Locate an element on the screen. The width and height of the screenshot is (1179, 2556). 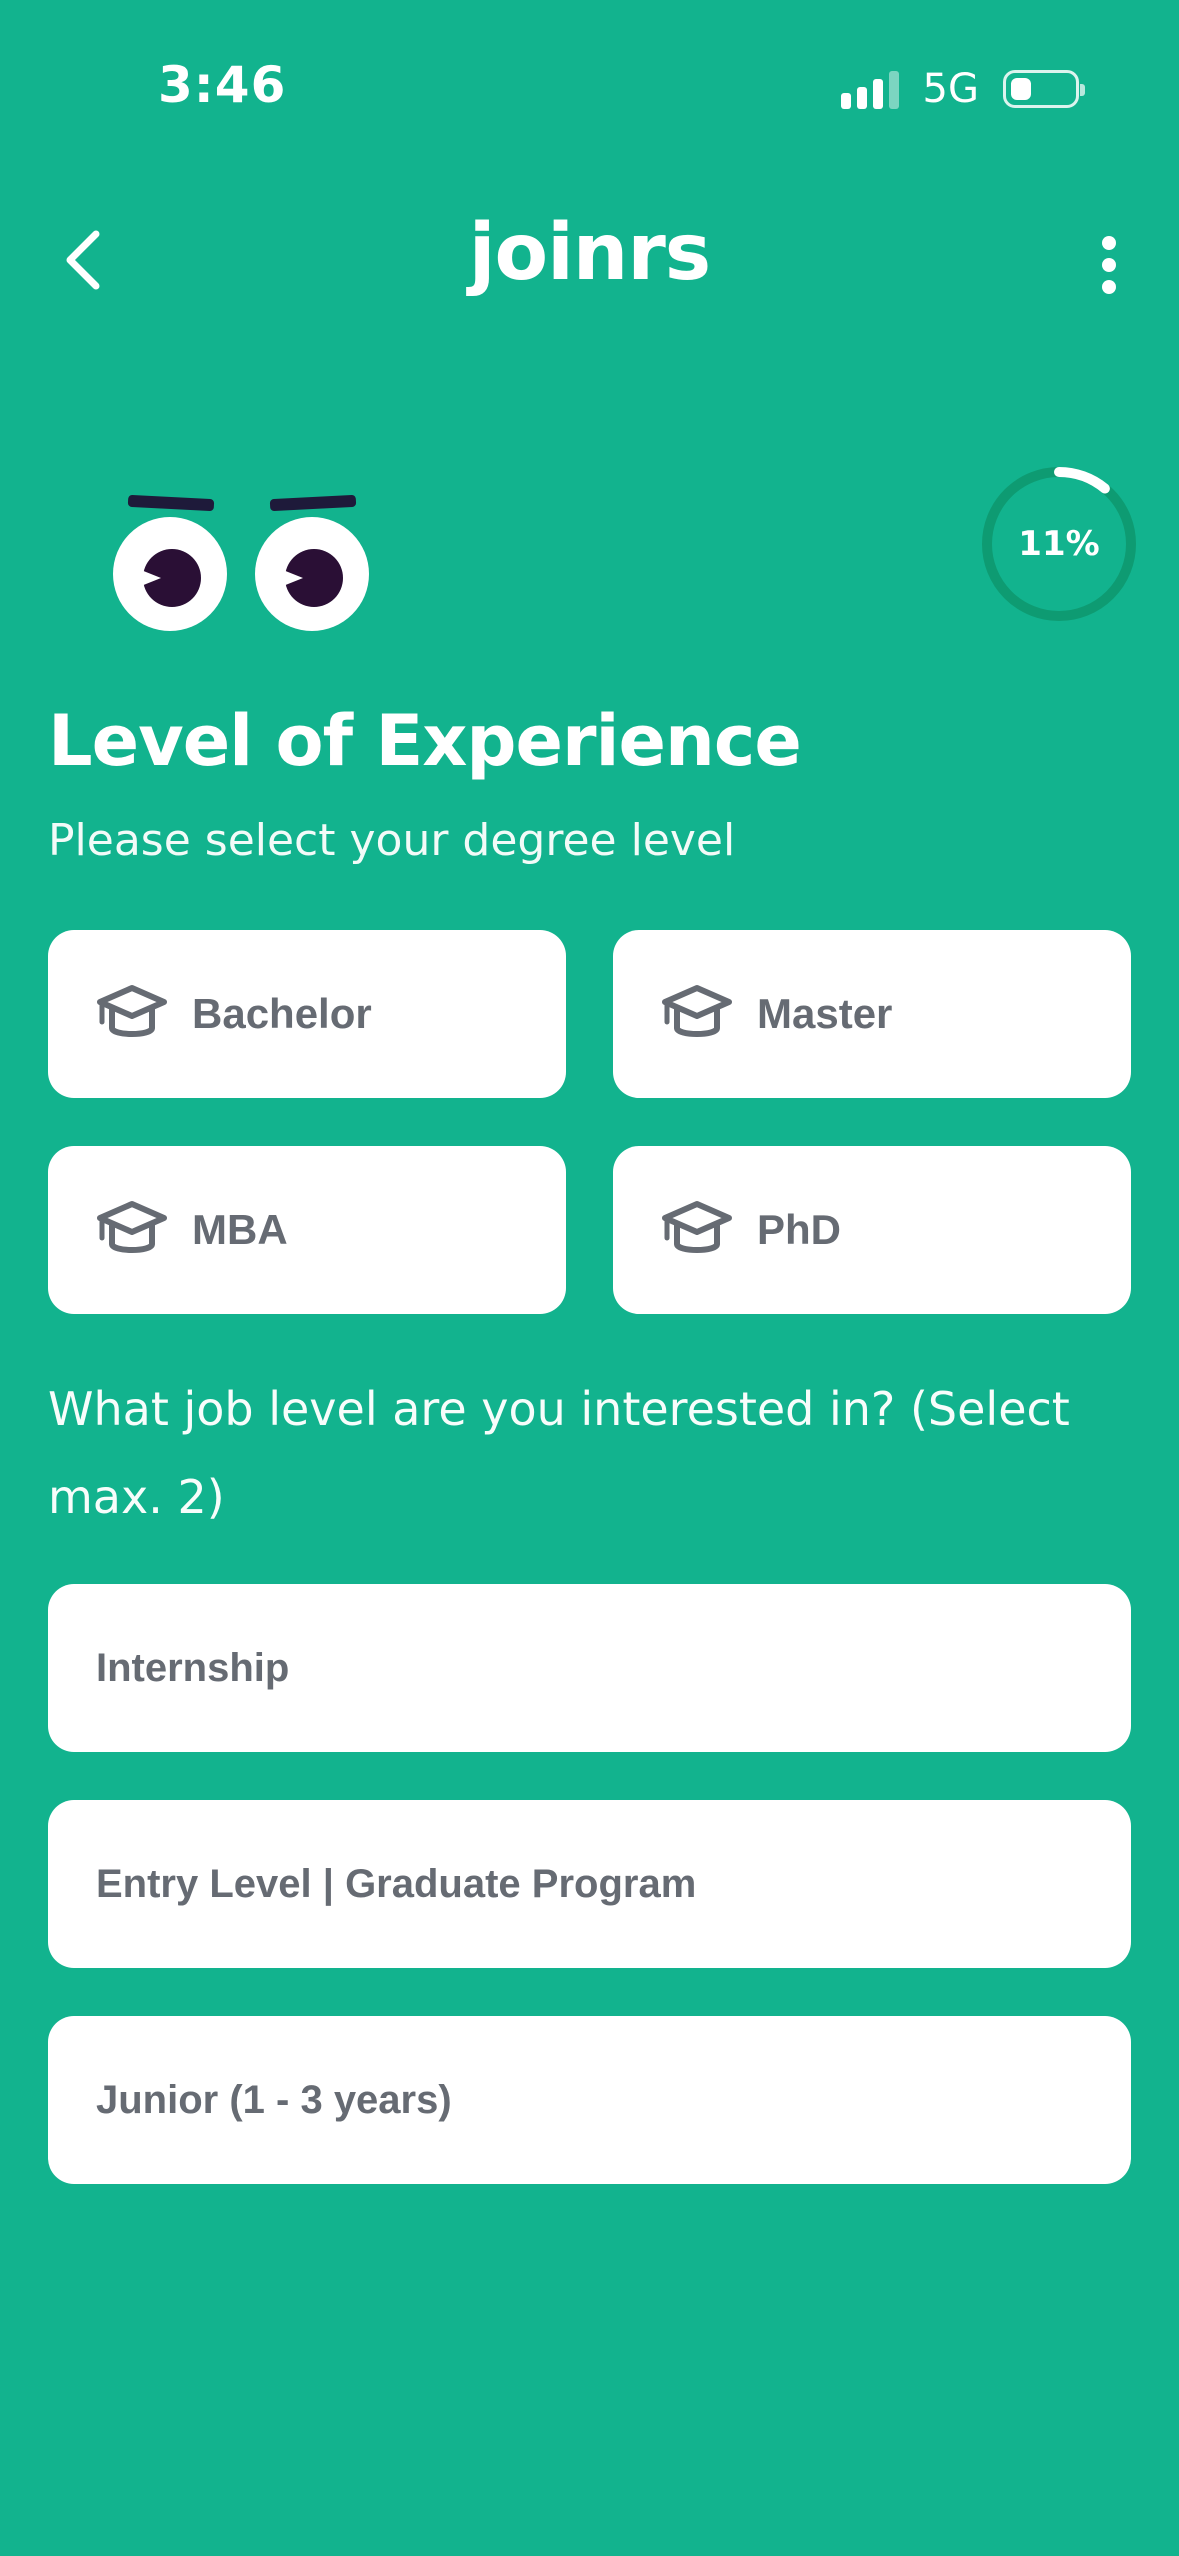
page-title: Level of Experience is located at coordinates (425, 741).